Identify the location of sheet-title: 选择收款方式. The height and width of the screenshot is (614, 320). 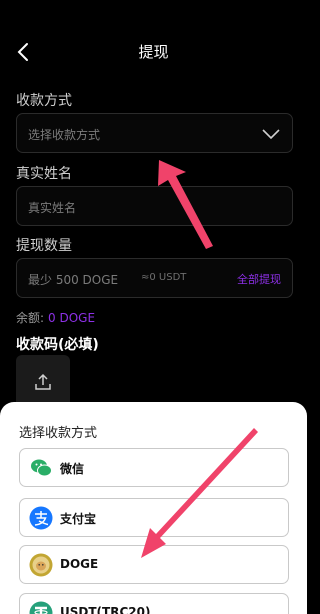
(58, 433).